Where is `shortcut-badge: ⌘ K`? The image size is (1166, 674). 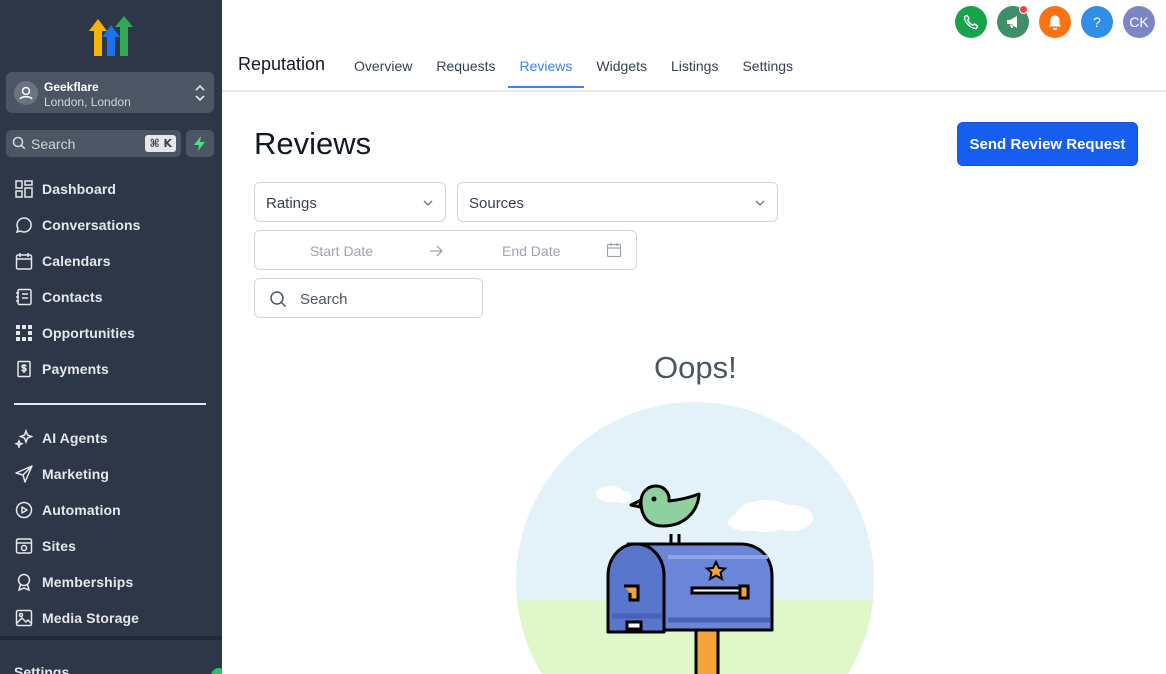
shortcut-badge: ⌘ K is located at coordinates (160, 143).